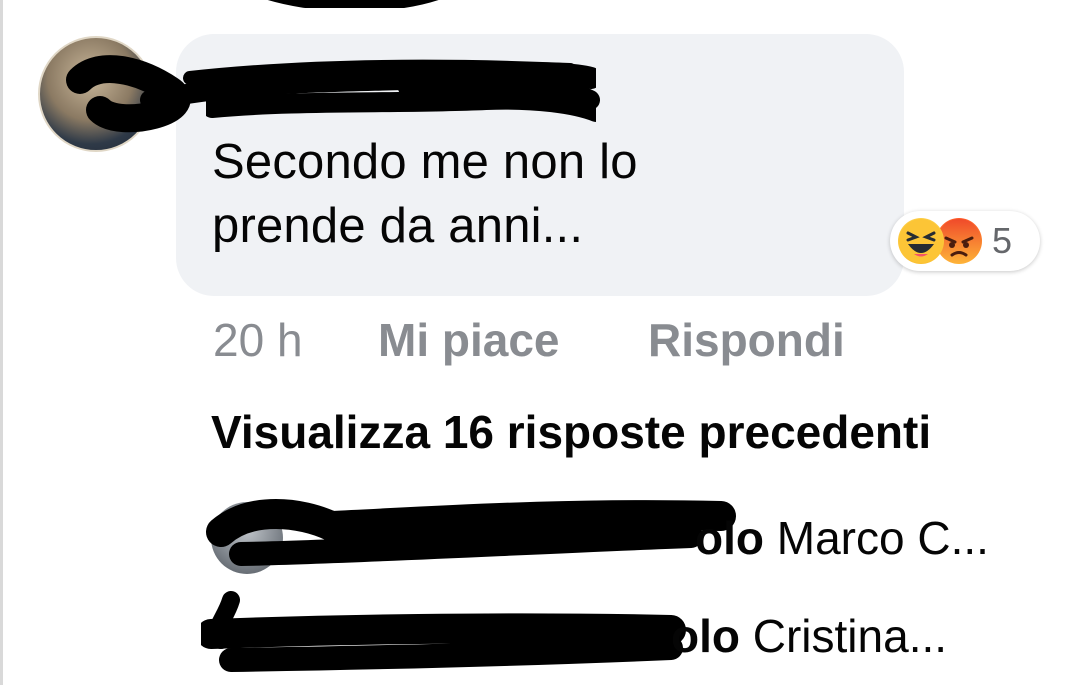  What do you see at coordinates (571, 432) in the screenshot?
I see `view-previous-replies-link: Visualizza 16 risposte precedenti` at bounding box center [571, 432].